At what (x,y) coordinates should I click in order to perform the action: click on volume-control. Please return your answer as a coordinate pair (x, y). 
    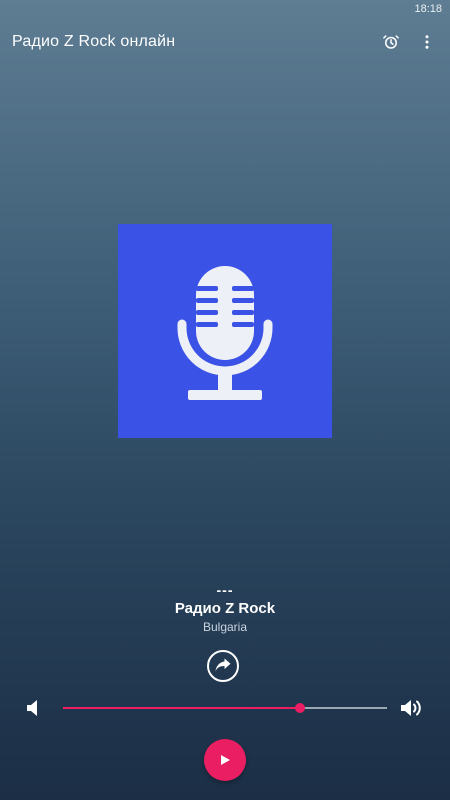
    Looking at the image, I should click on (225, 708).